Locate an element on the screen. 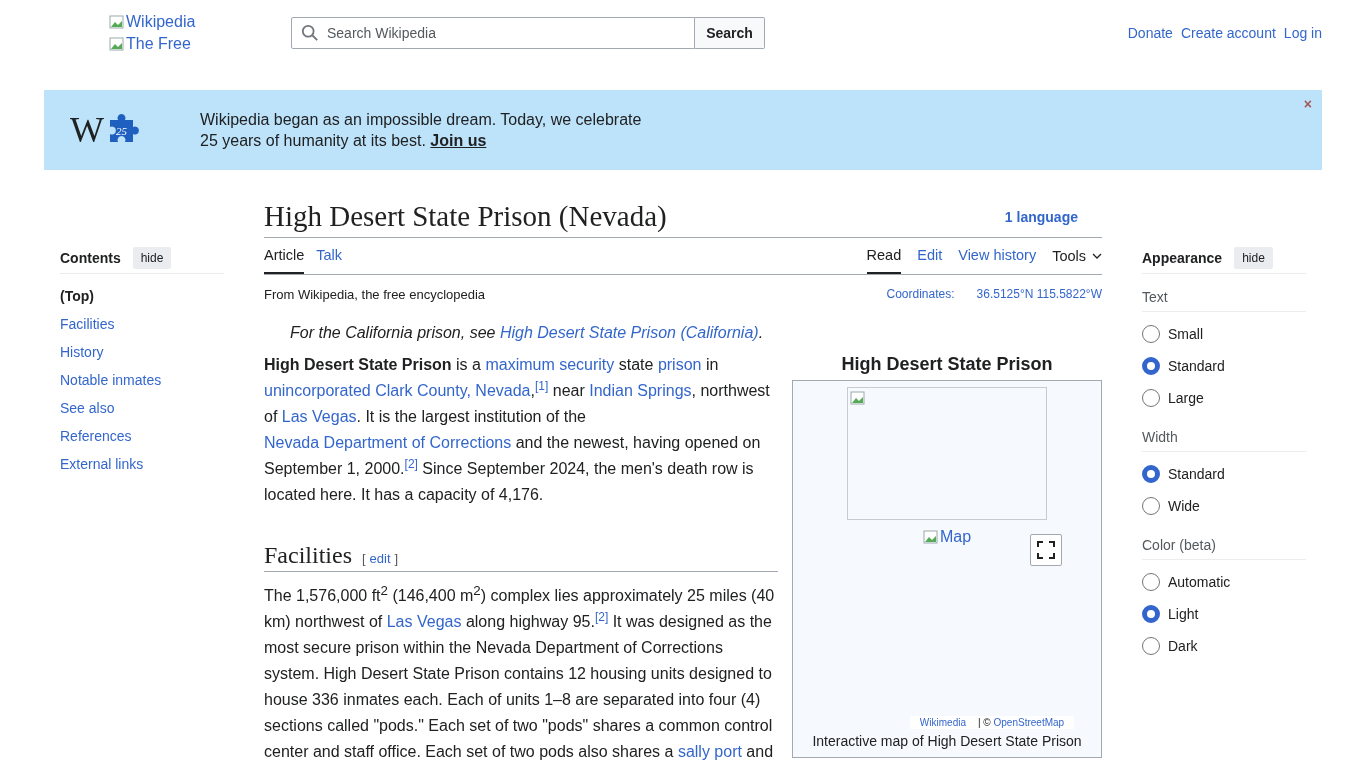 This screenshot has width=1366, height=768. contents-title: Contents is located at coordinates (90, 257).